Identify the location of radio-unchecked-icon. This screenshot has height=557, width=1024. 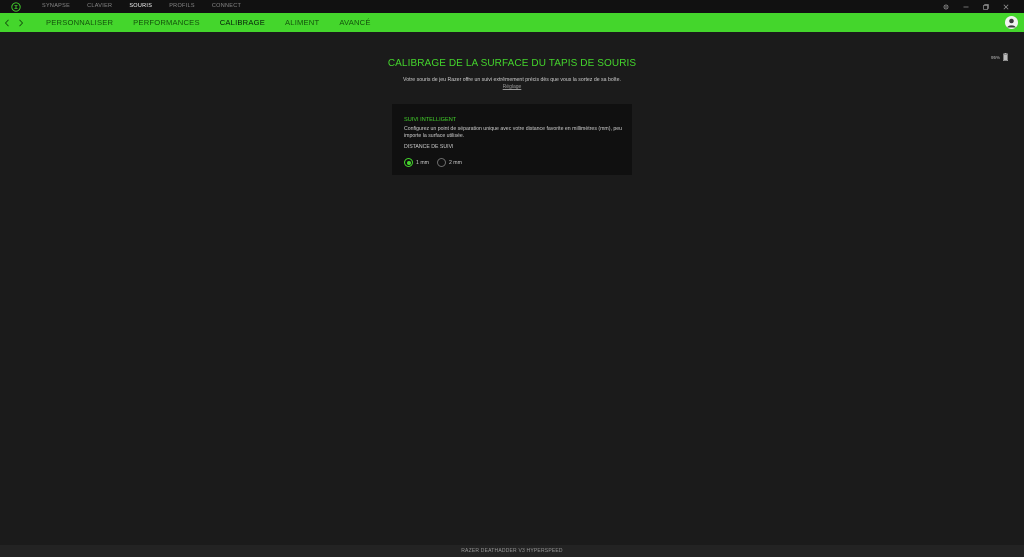
(441, 162).